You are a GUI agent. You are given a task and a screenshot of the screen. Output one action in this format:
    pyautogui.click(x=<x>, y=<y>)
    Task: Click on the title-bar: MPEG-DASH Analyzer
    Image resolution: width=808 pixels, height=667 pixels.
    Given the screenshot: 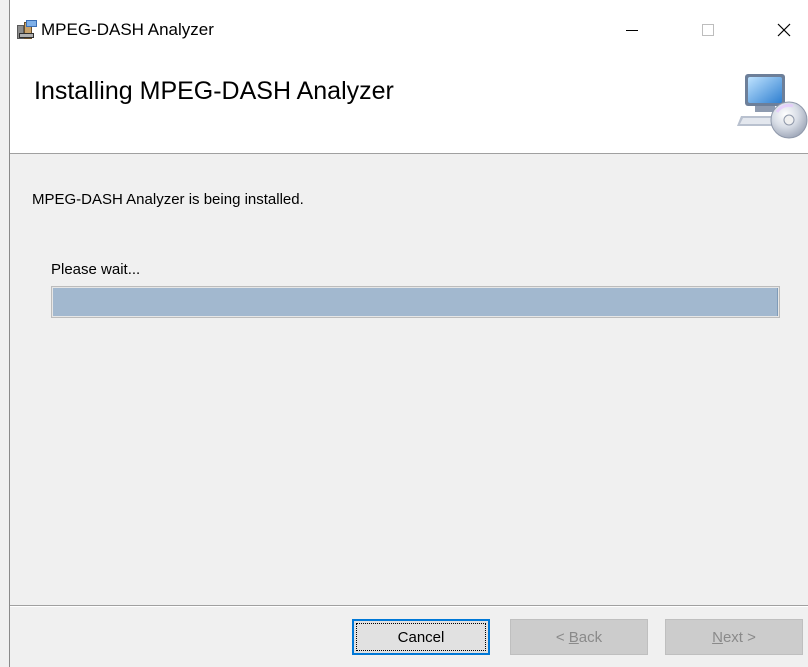 What is the action you would take?
    pyautogui.click(x=409, y=29)
    